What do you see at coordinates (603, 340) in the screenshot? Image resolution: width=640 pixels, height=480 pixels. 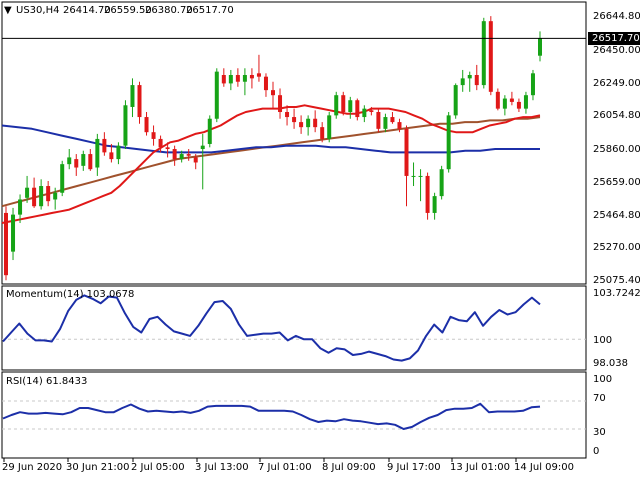 I see `momentum-axis-label: 100` at bounding box center [603, 340].